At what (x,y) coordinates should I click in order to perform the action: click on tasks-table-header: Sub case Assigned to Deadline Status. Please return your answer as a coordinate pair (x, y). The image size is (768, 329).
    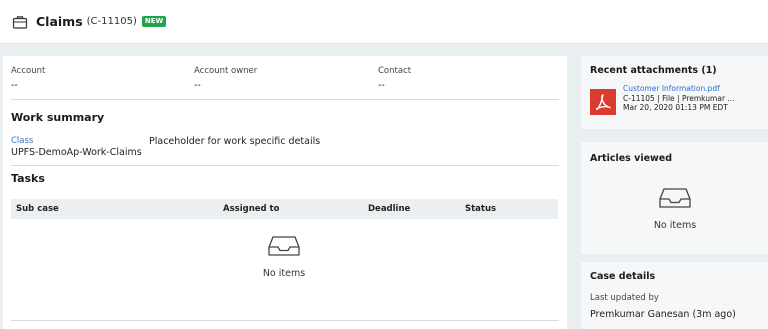
    Looking at the image, I should click on (284, 209).